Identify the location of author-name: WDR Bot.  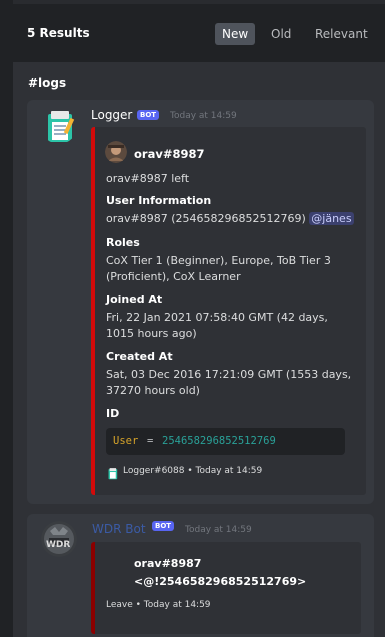
(119, 529).